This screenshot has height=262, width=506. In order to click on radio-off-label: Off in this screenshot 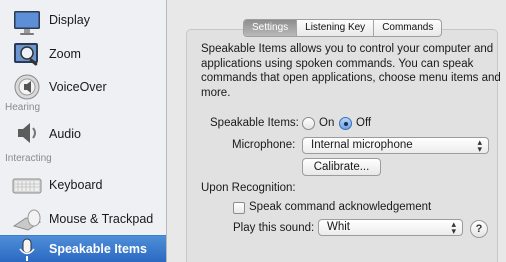, I will do `click(363, 123)`.